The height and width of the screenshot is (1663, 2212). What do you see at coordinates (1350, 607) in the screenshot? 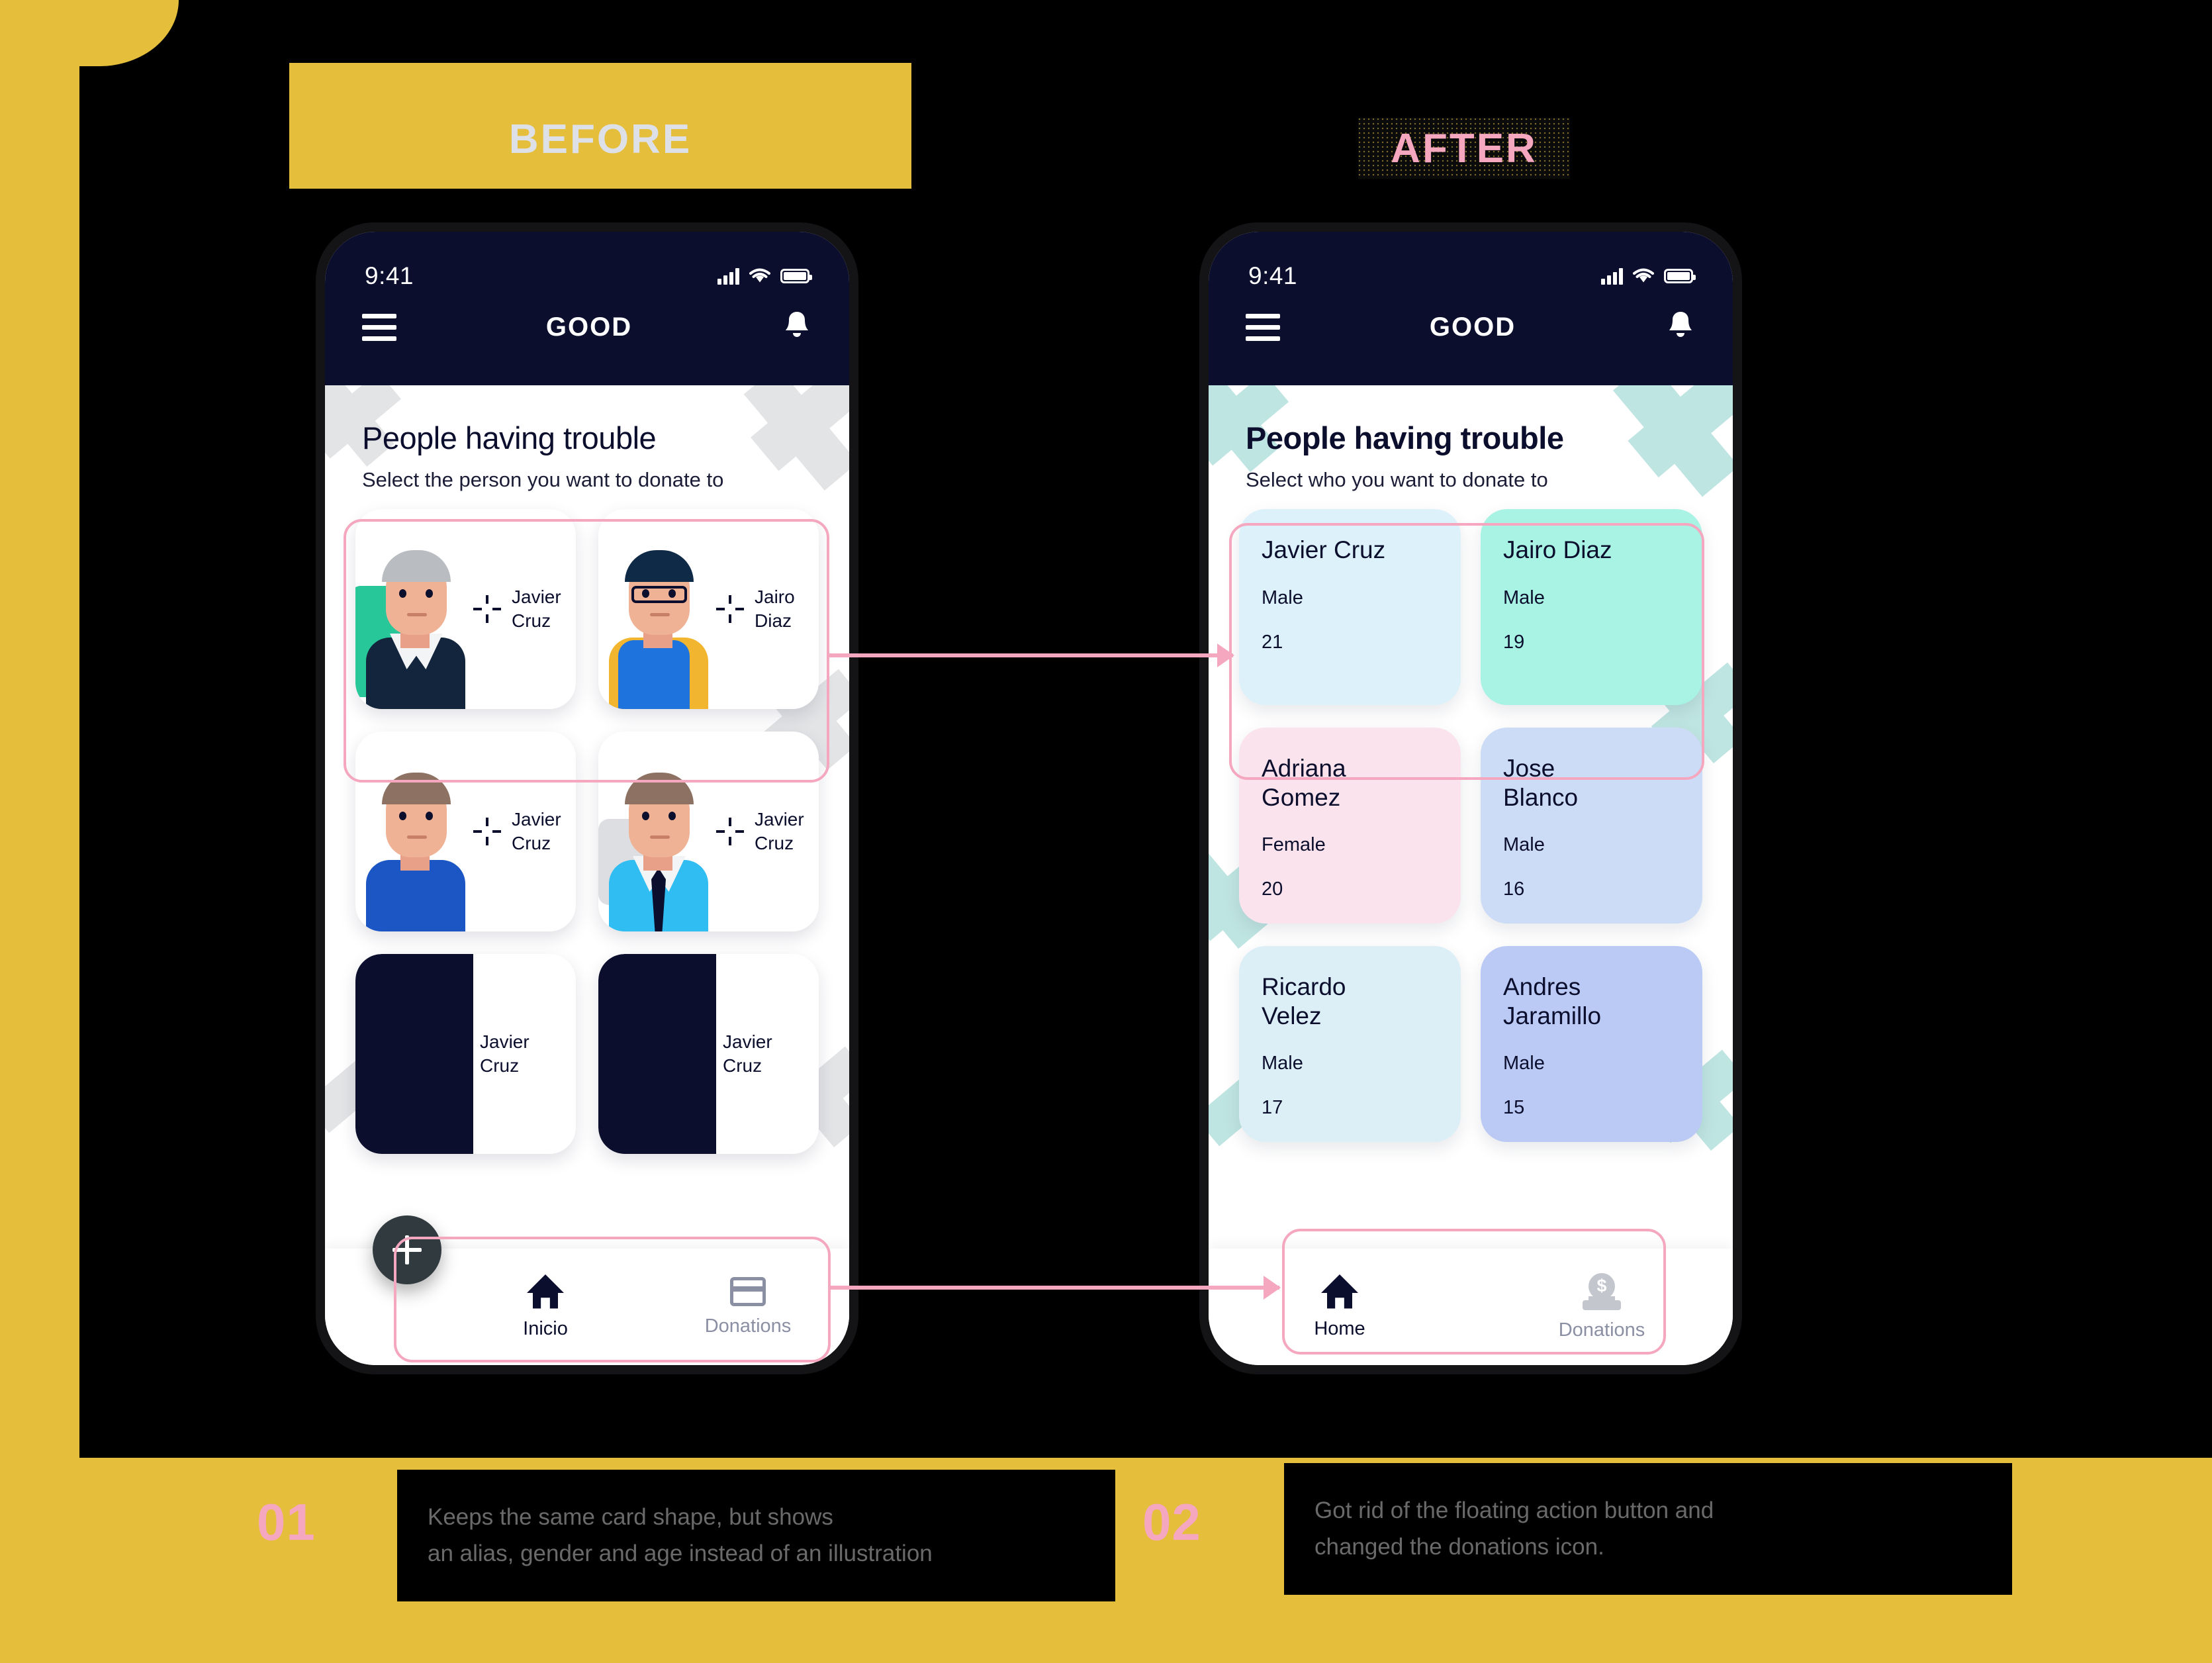
I see `person-card: Javier Cruz Male 21` at bounding box center [1350, 607].